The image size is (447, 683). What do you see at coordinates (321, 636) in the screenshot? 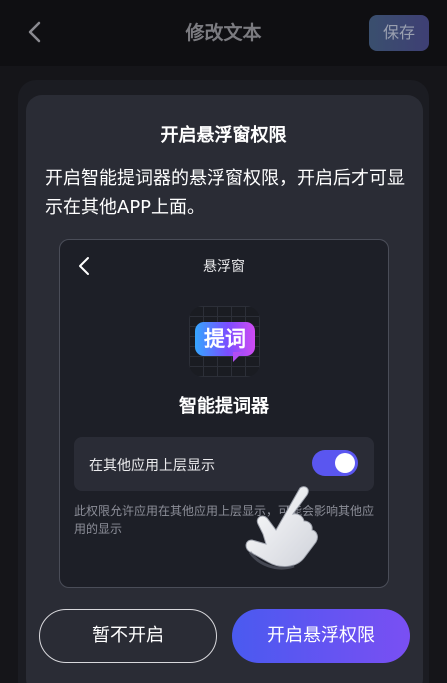
I see `enable-permission-button: 开启悬浮权限` at bounding box center [321, 636].